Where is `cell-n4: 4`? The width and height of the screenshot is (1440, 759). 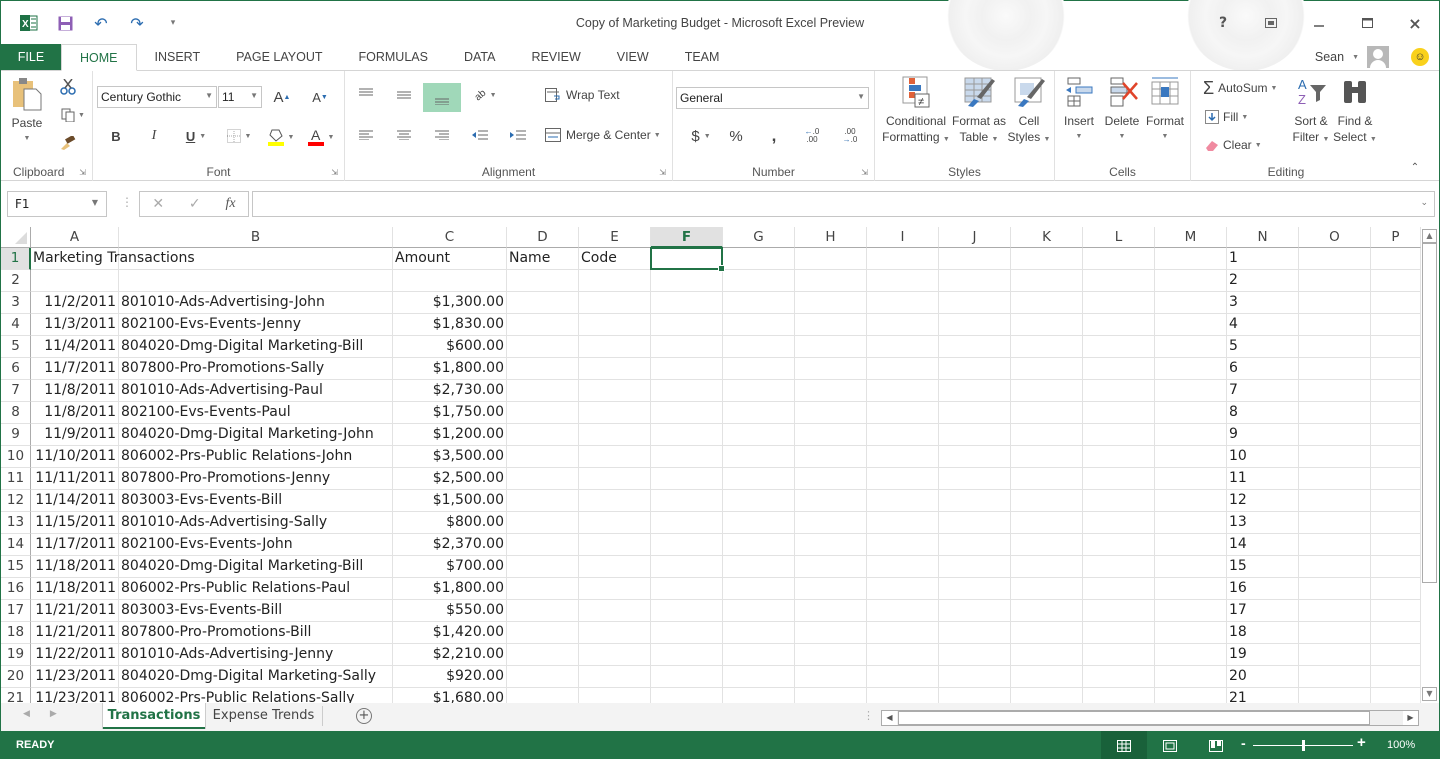 cell-n4: 4 is located at coordinates (1263, 325).